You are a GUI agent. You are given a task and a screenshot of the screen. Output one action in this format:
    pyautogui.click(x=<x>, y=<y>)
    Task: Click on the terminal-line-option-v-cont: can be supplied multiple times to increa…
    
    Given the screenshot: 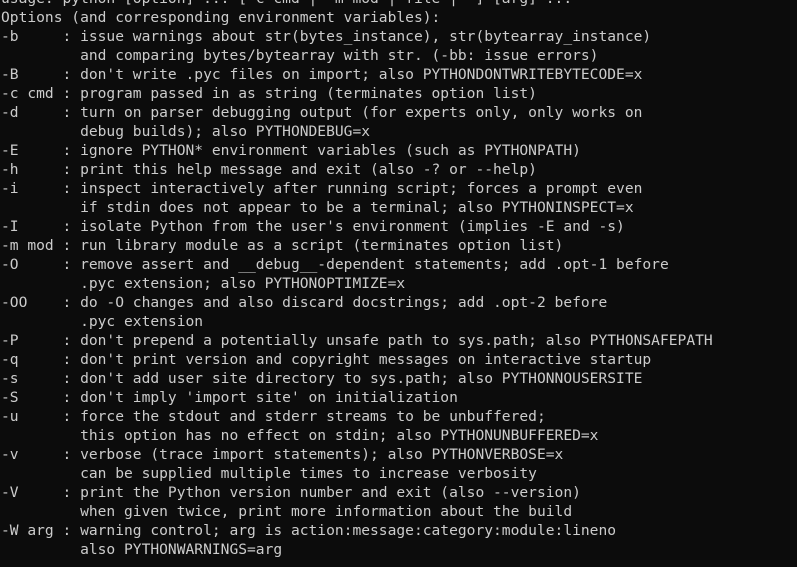 What is the action you would take?
    pyautogui.click(x=269, y=473)
    